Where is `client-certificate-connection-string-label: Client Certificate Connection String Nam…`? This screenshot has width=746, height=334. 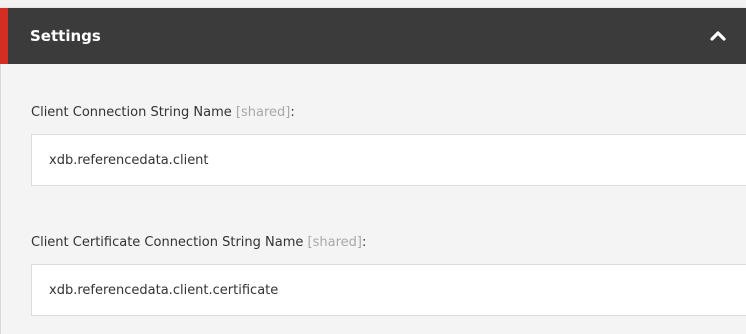
client-certificate-connection-string-label: Client Certificate Connection String Nam… is located at coordinates (198, 242).